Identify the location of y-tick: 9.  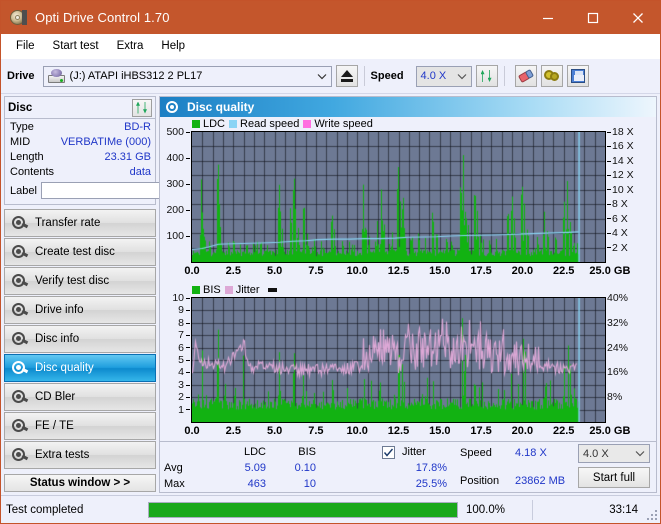
(184, 310).